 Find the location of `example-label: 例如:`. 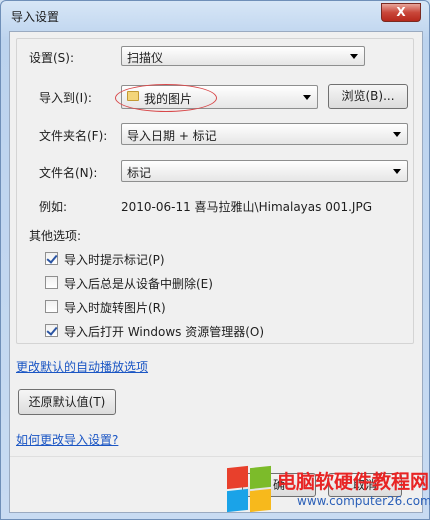

example-label: 例如: is located at coordinates (53, 207).